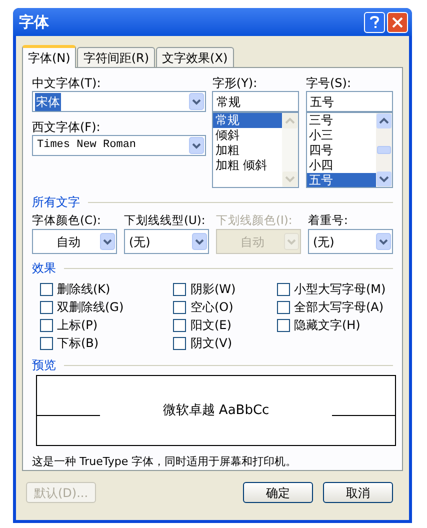  What do you see at coordinates (278, 492) in the screenshot?
I see `dialog-button: 确定` at bounding box center [278, 492].